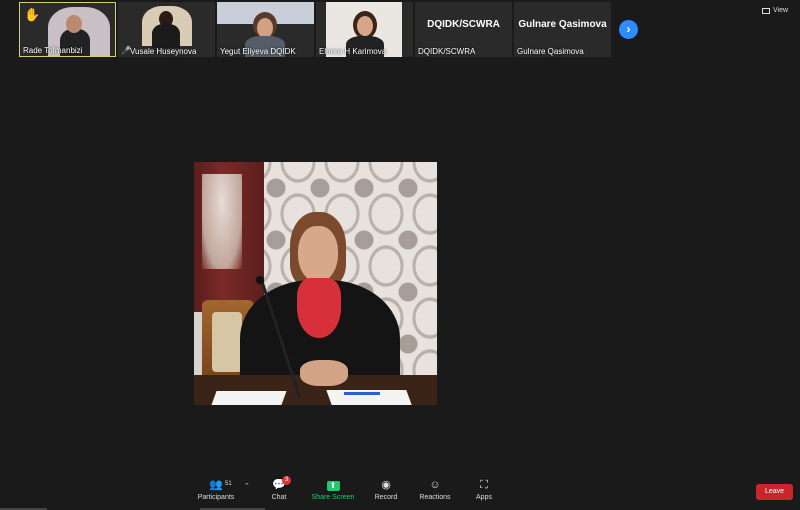  I want to click on participant-tile: 🎤 Vusale Huseynova, so click(166, 29).